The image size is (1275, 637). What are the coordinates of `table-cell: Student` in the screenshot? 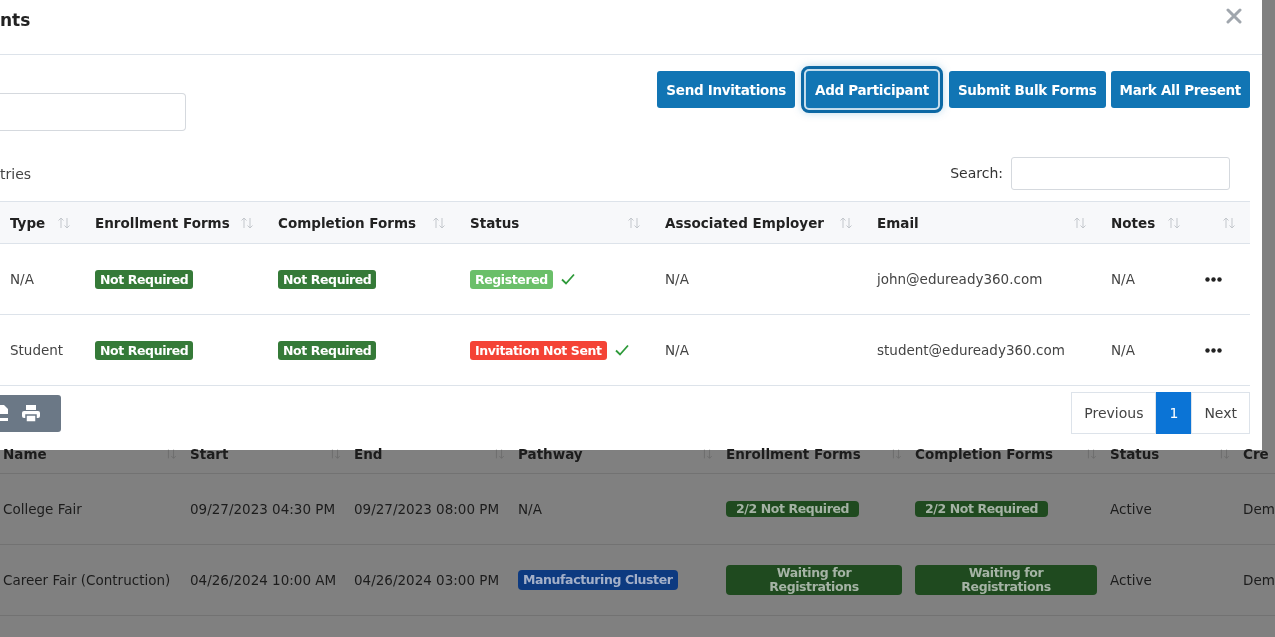 It's located at (37, 350).